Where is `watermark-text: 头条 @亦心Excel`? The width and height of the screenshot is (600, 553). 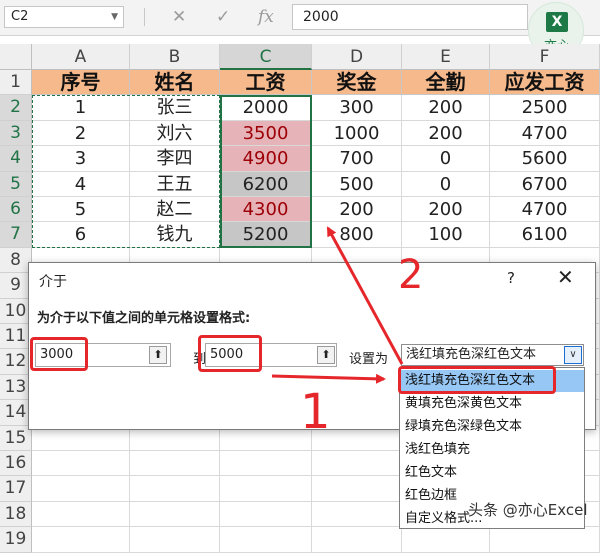
watermark-text: 头条 @亦心Excel is located at coordinates (528, 510).